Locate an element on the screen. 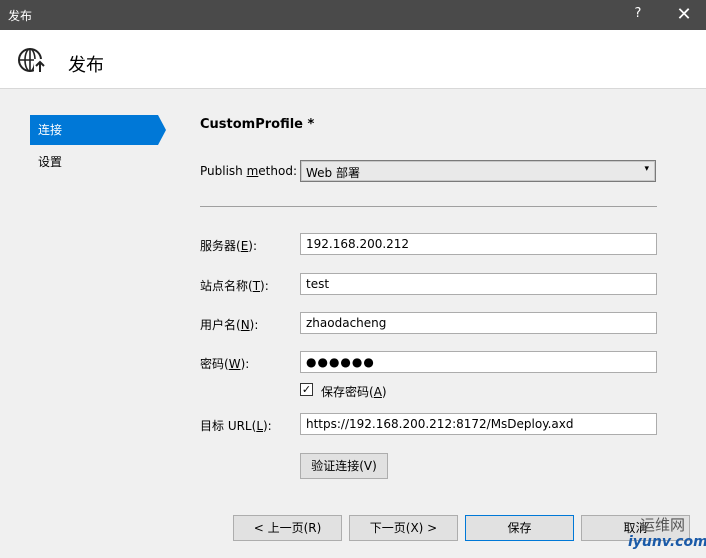 This screenshot has width=706, height=558. target-url-label: 目标 URL(L): is located at coordinates (236, 426).